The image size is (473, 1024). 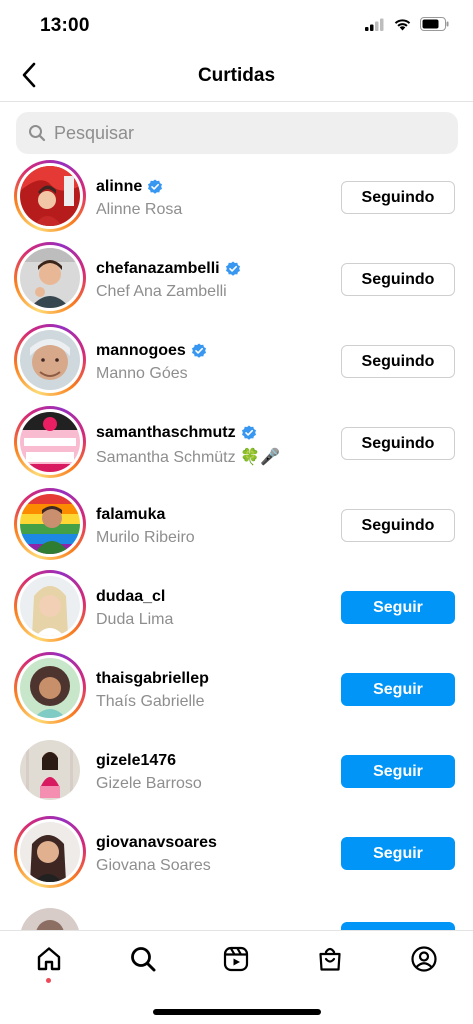 What do you see at coordinates (236, 25) in the screenshot?
I see `status-bar: 13:00` at bounding box center [236, 25].